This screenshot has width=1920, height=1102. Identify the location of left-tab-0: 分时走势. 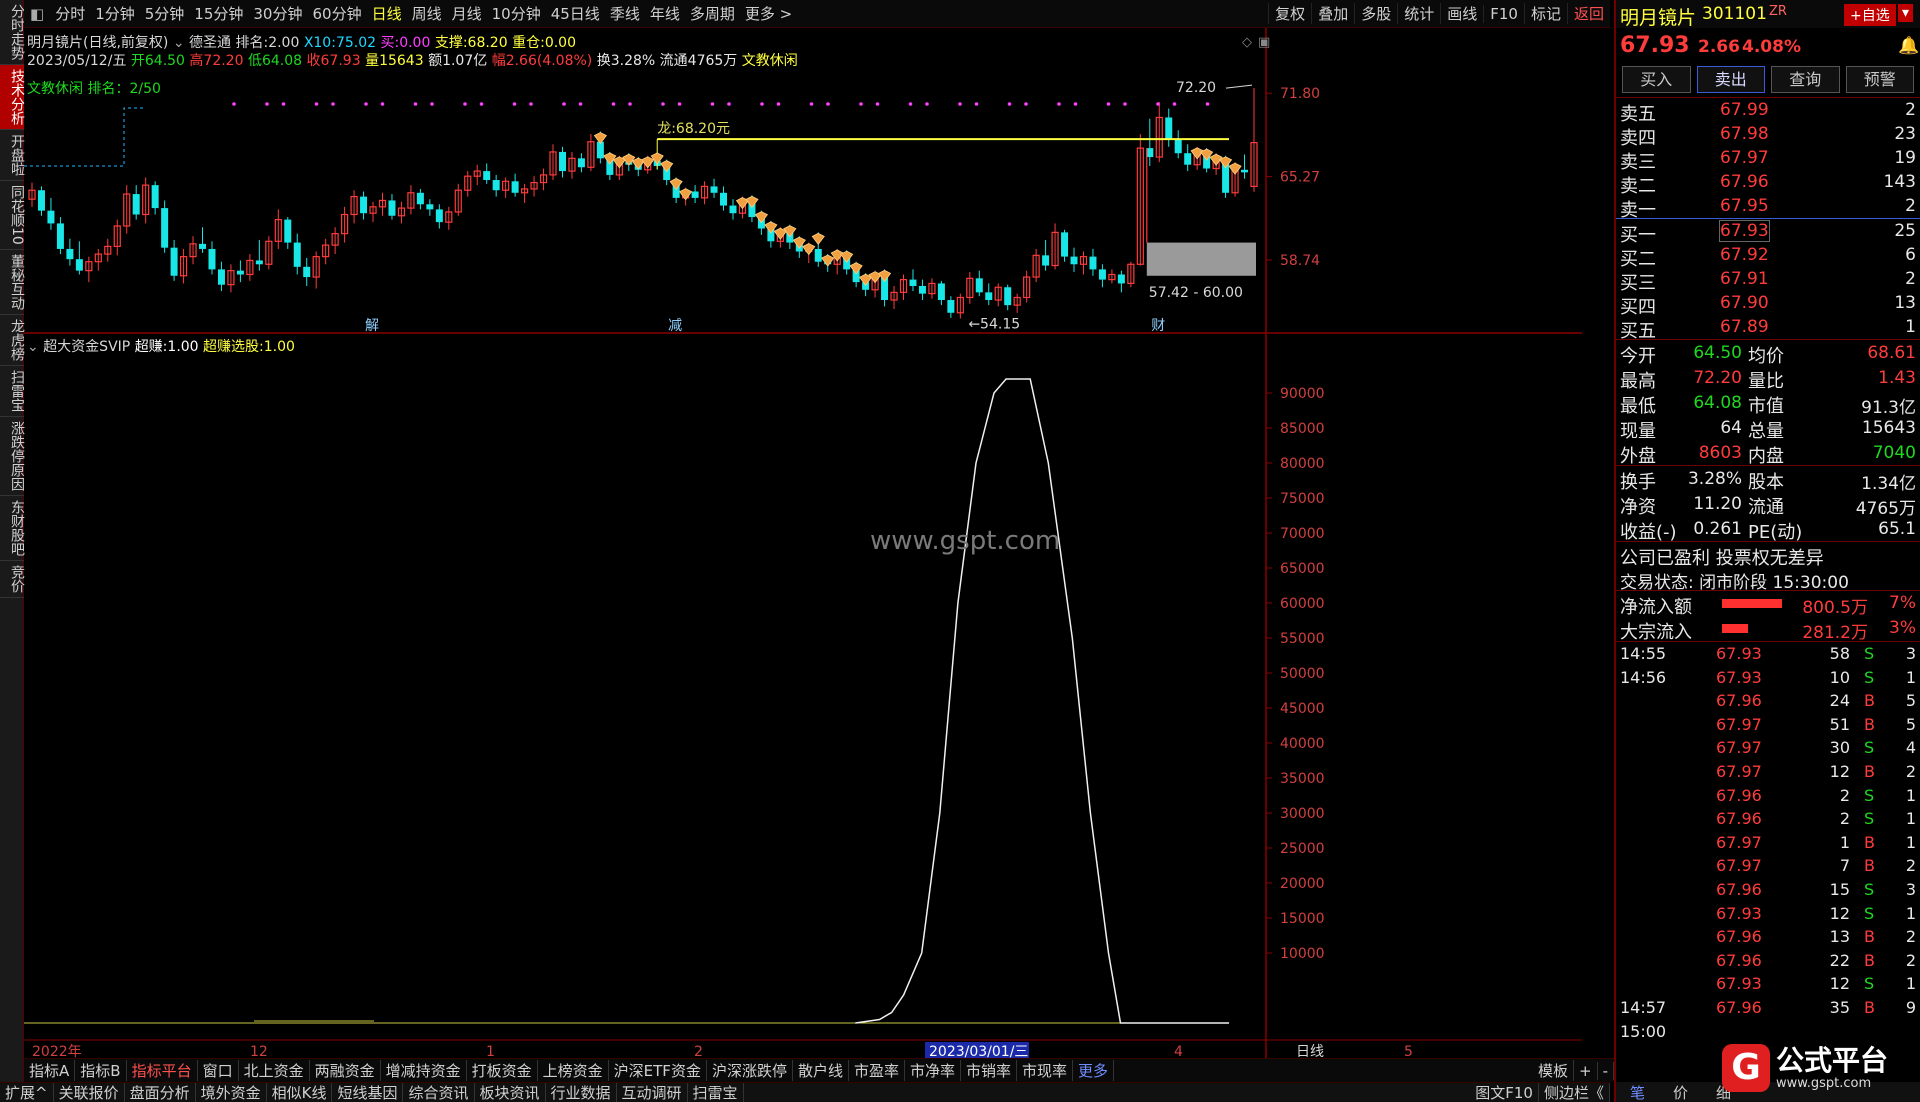
(12, 32).